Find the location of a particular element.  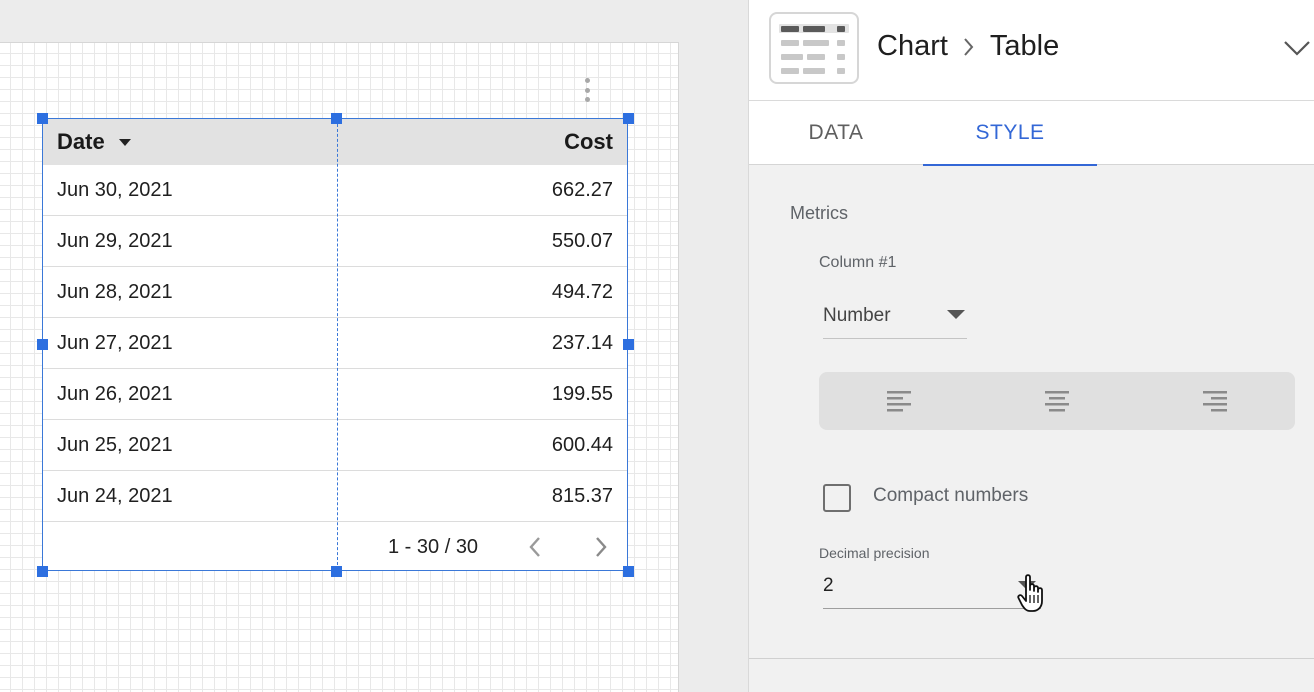

date-cell: Jun 25, 2021 is located at coordinates (115, 444).